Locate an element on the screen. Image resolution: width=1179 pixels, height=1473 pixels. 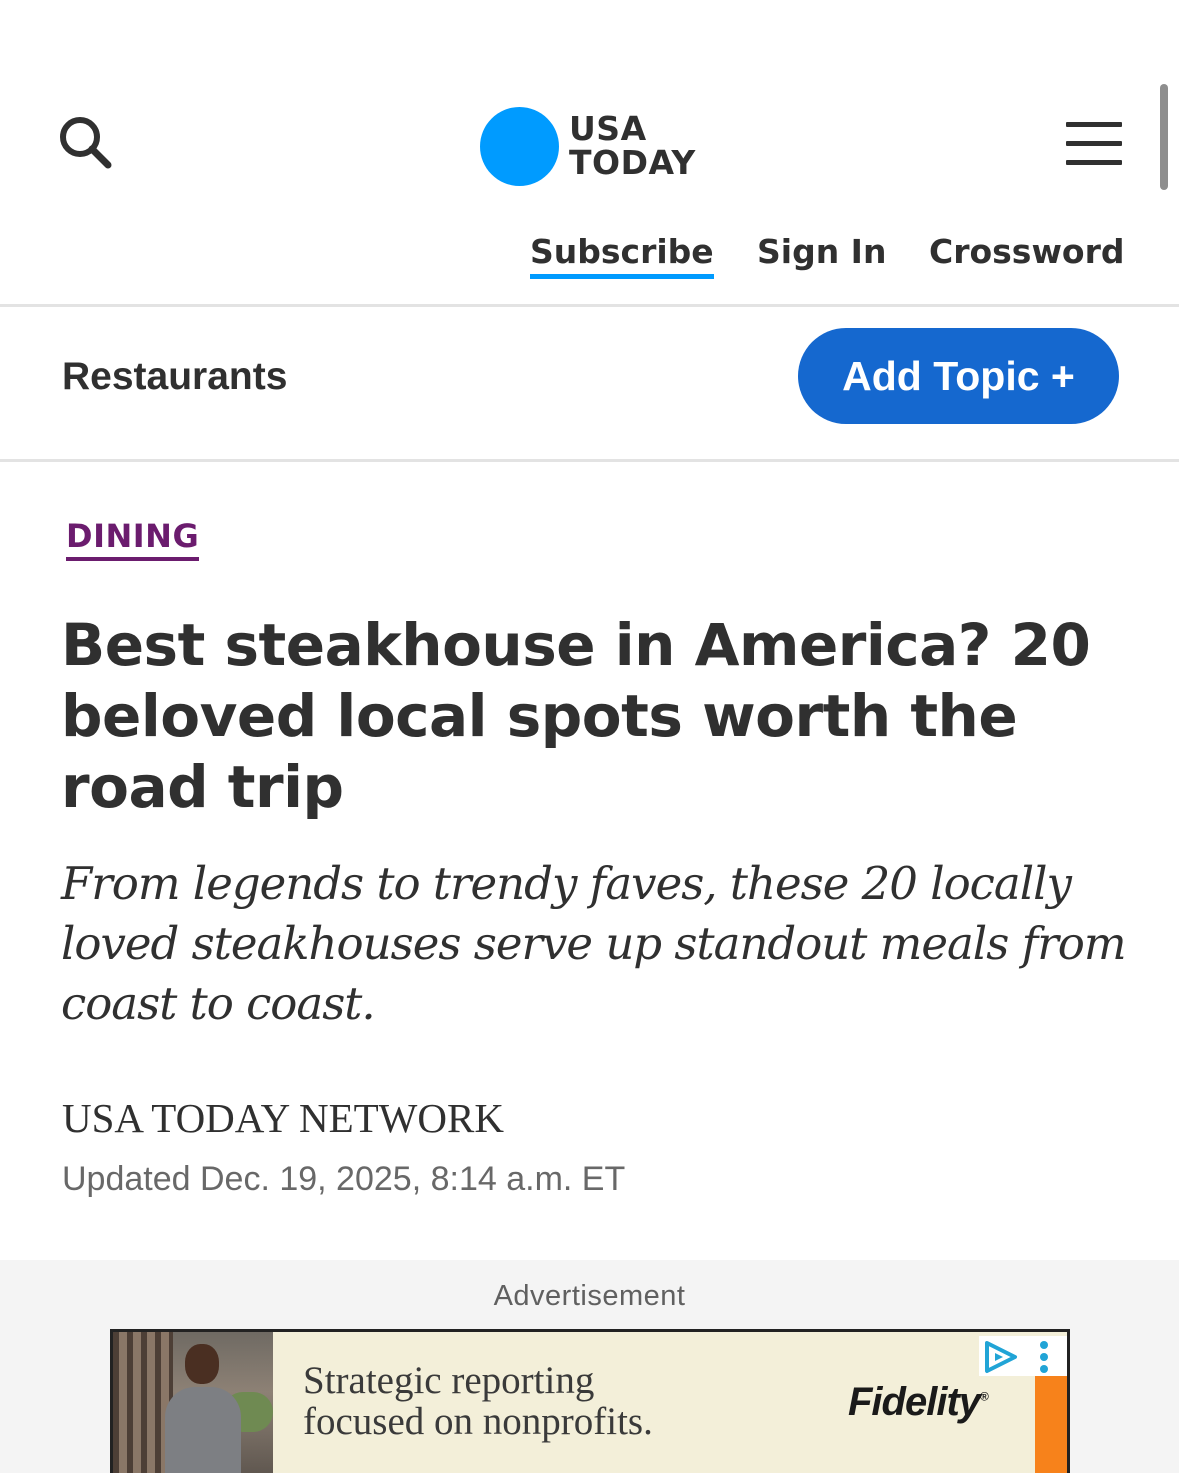
adchoices-icon is located at coordinates (1001, 1359).